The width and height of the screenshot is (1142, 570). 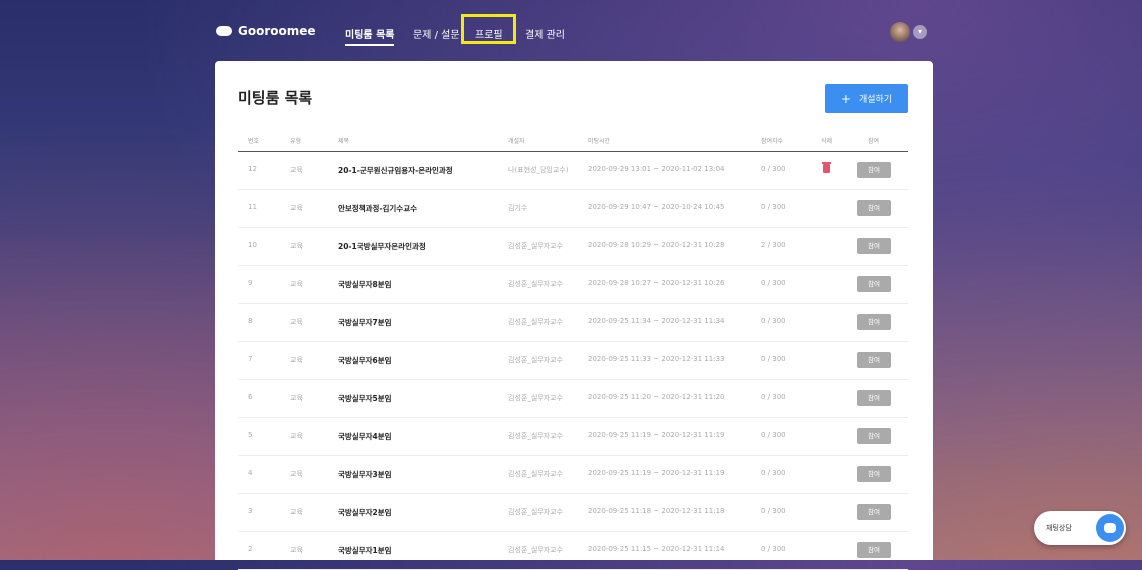 What do you see at coordinates (224, 31) in the screenshot?
I see `cloud-logo-icon` at bounding box center [224, 31].